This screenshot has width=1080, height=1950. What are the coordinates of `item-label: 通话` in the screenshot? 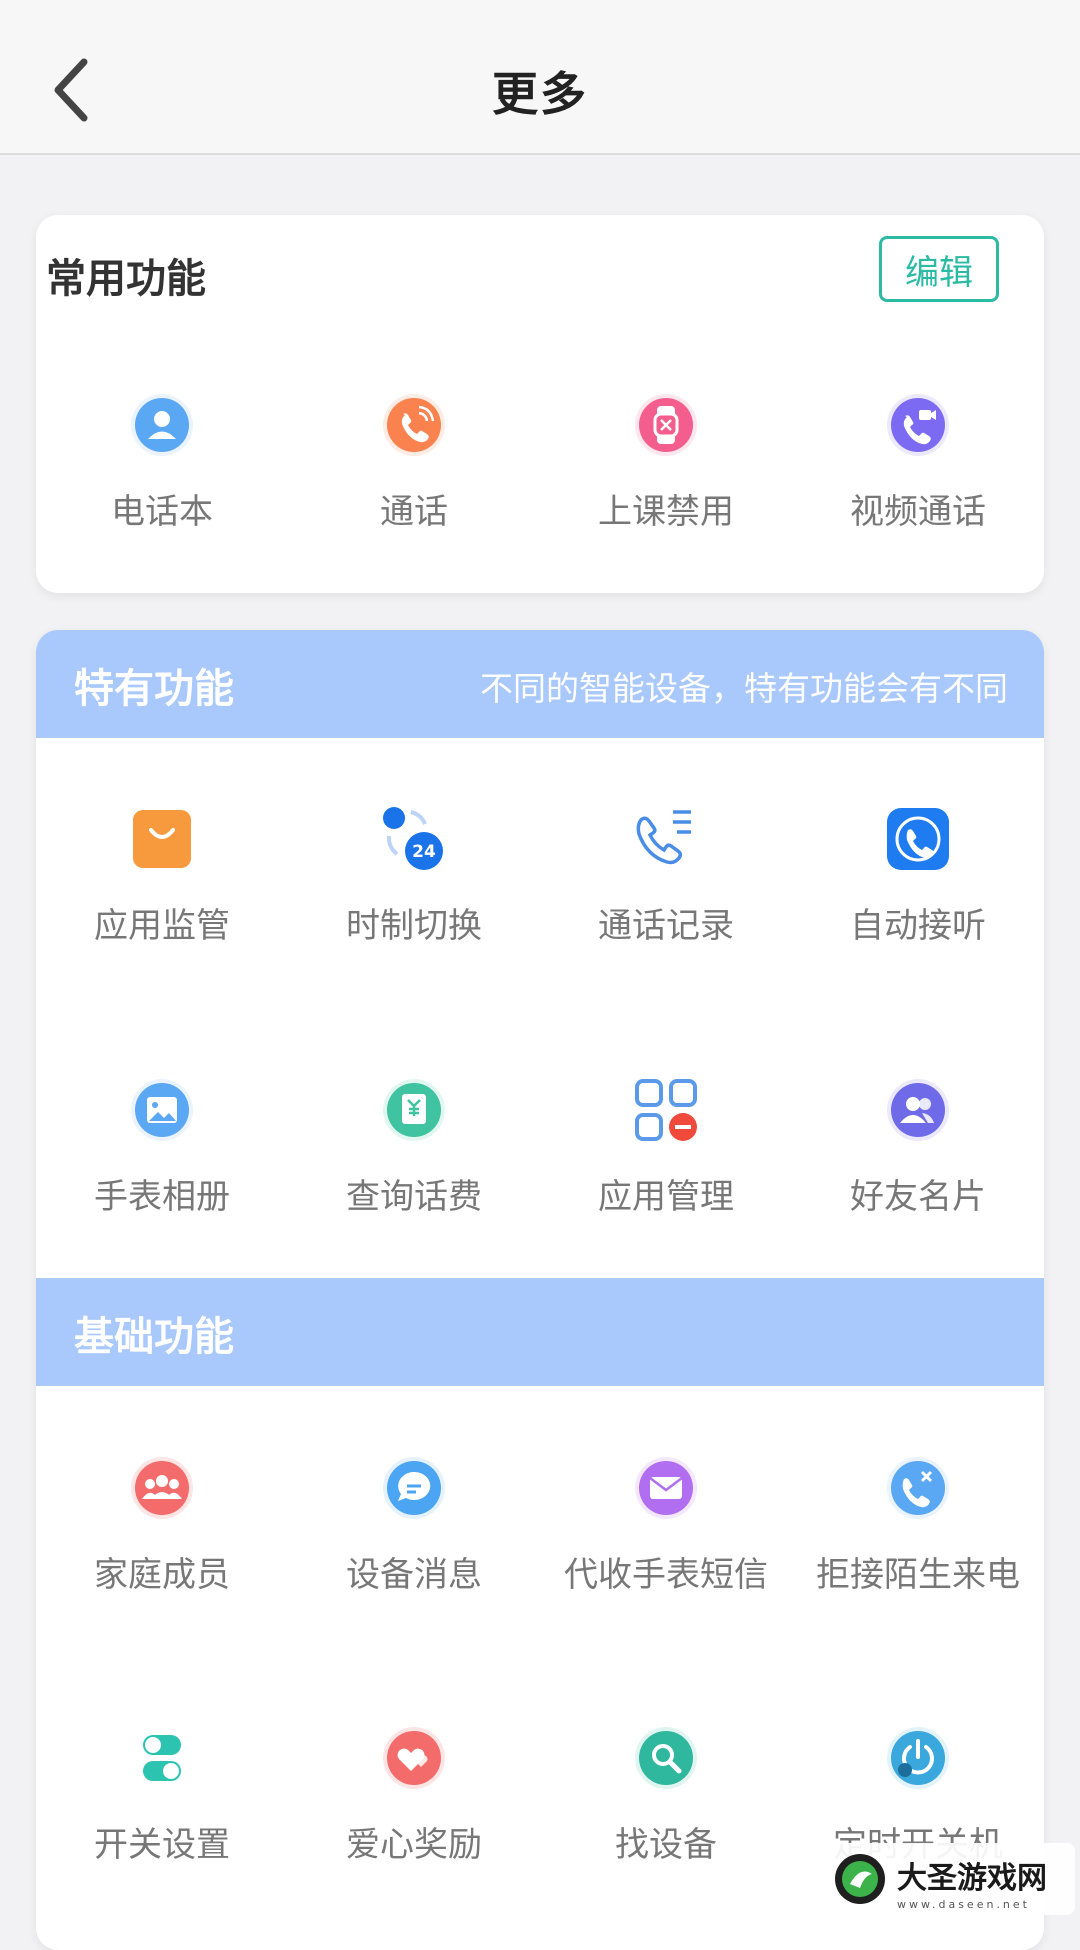 It's located at (414, 512).